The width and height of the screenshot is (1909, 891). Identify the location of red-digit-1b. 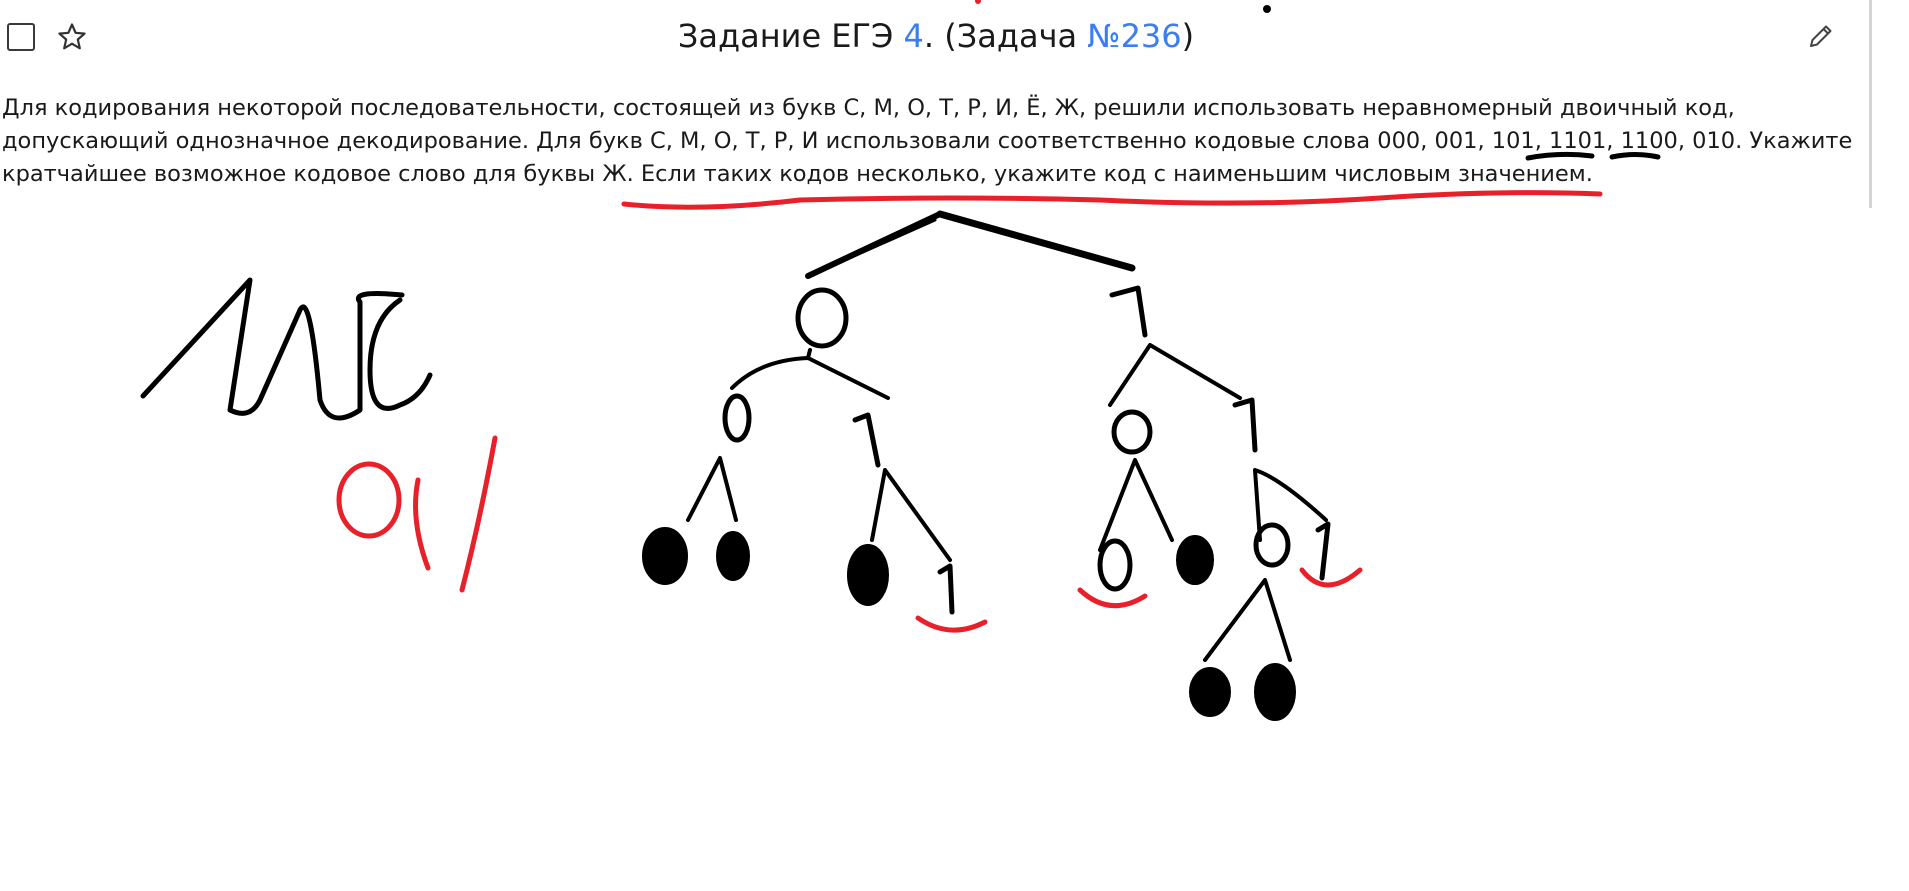
(478, 514).